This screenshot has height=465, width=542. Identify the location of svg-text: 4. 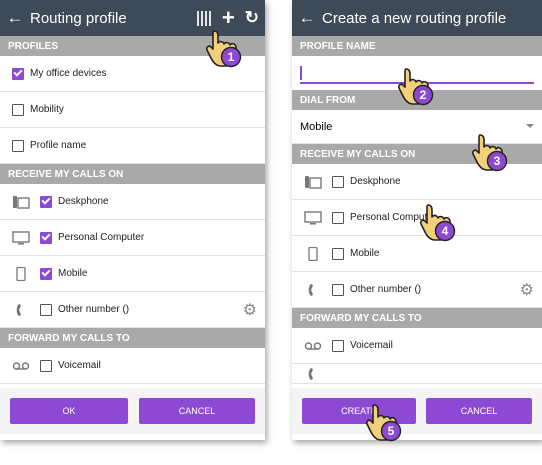
(445, 231).